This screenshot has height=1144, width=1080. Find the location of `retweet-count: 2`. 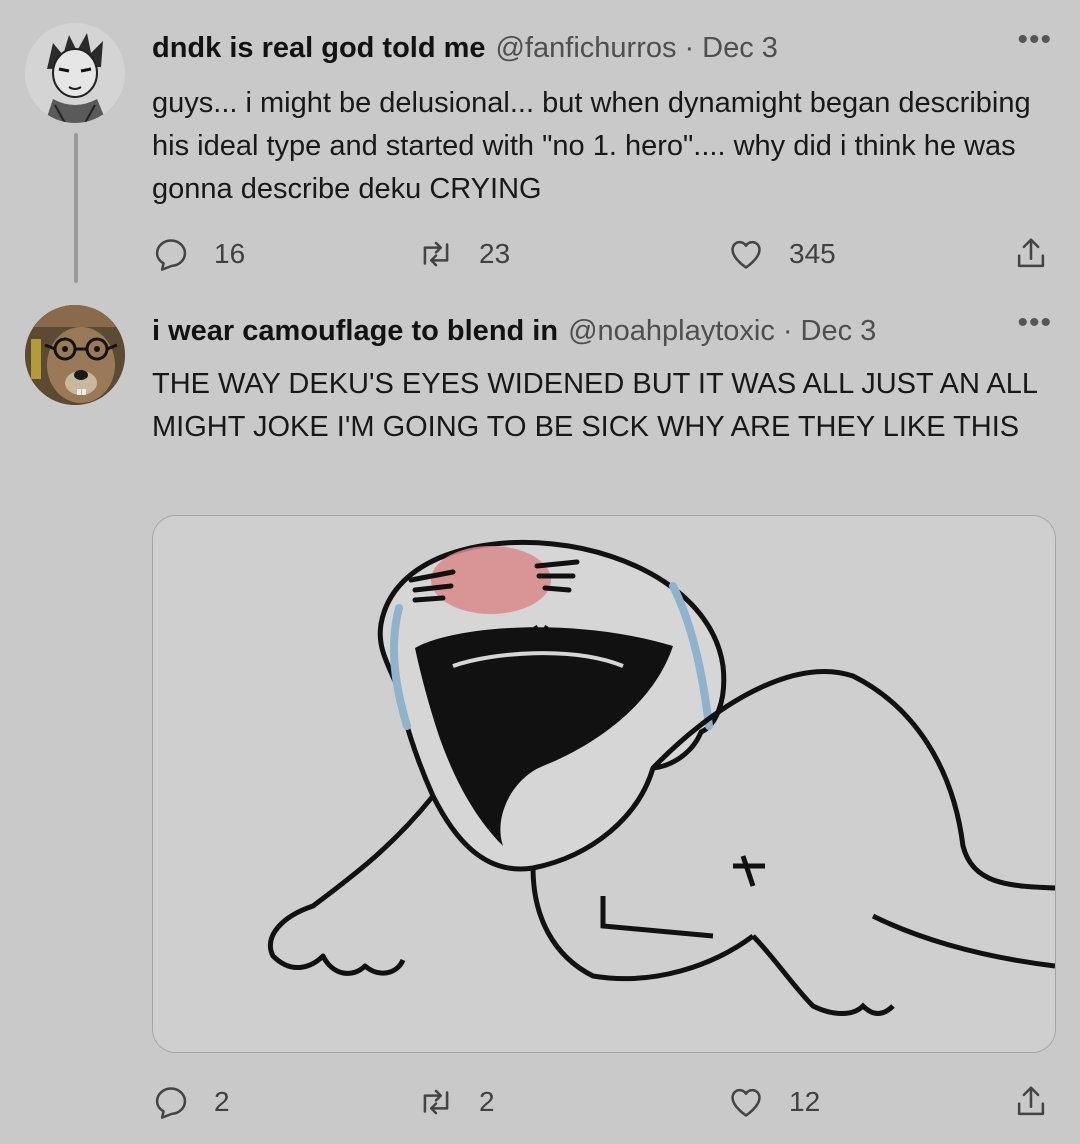

retweet-count: 2 is located at coordinates (487, 1101).